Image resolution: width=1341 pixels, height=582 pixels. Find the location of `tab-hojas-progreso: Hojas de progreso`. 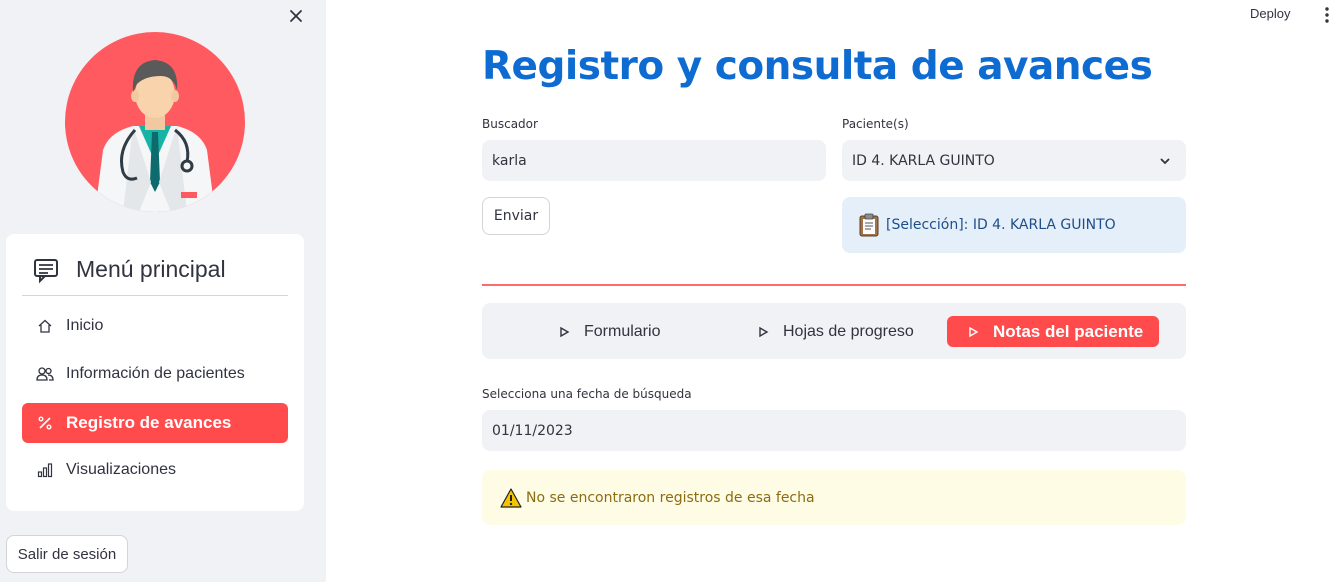

tab-hojas-progreso: Hojas de progreso is located at coordinates (835, 331).